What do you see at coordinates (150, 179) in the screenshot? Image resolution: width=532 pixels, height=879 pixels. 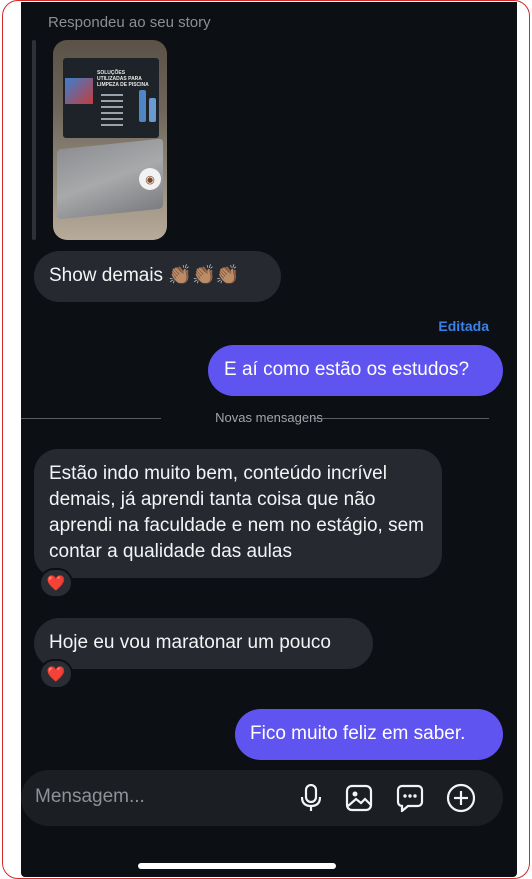 I see `sticker-badge-icon: ◉` at bounding box center [150, 179].